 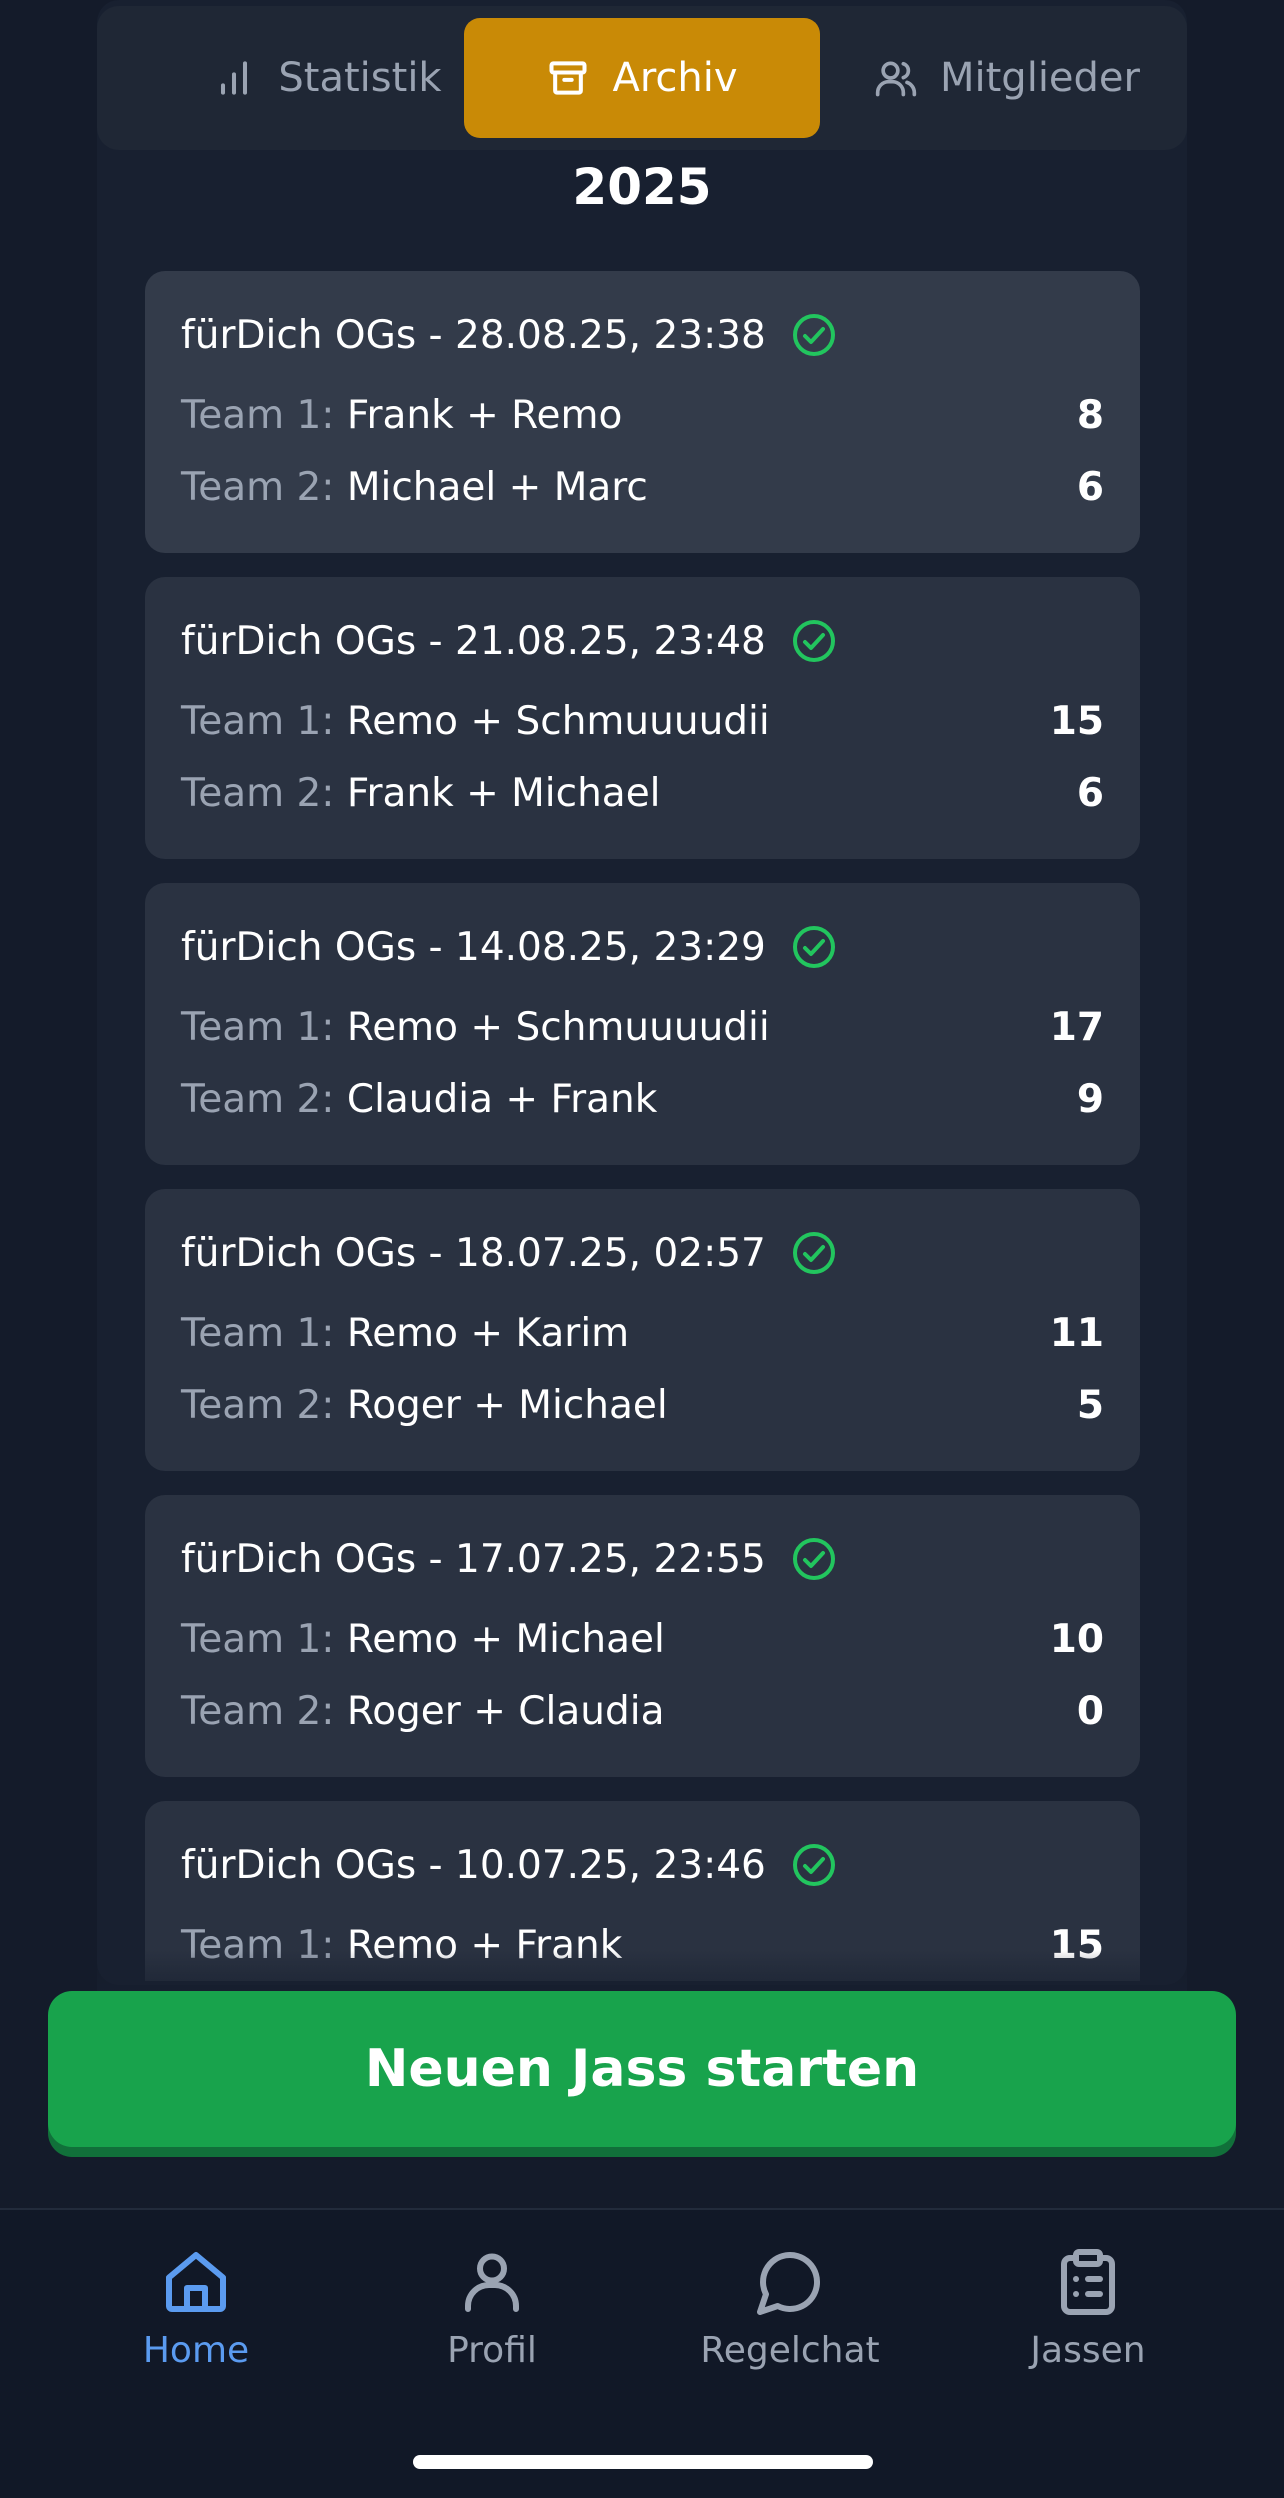 What do you see at coordinates (1076, 721) in the screenshot?
I see `team-score: 15` at bounding box center [1076, 721].